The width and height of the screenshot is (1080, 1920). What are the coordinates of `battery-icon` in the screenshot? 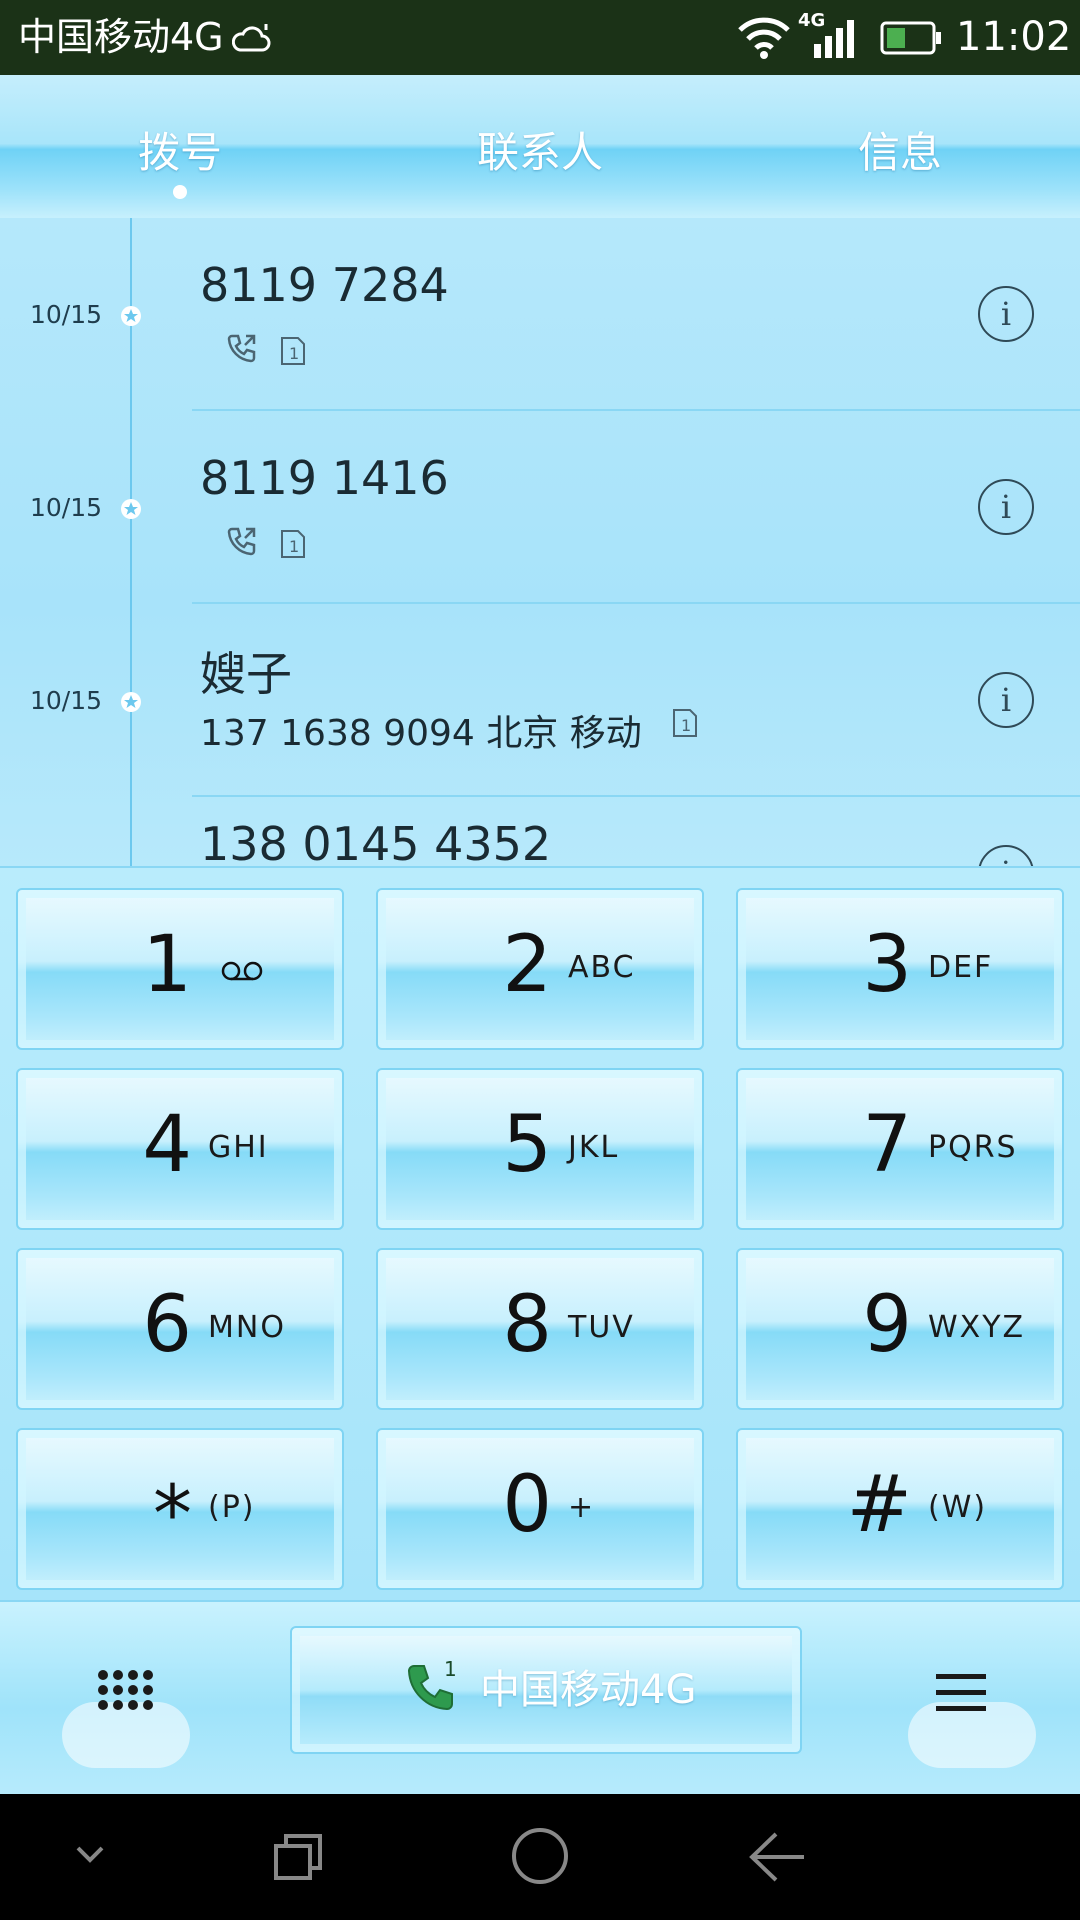 It's located at (910, 38).